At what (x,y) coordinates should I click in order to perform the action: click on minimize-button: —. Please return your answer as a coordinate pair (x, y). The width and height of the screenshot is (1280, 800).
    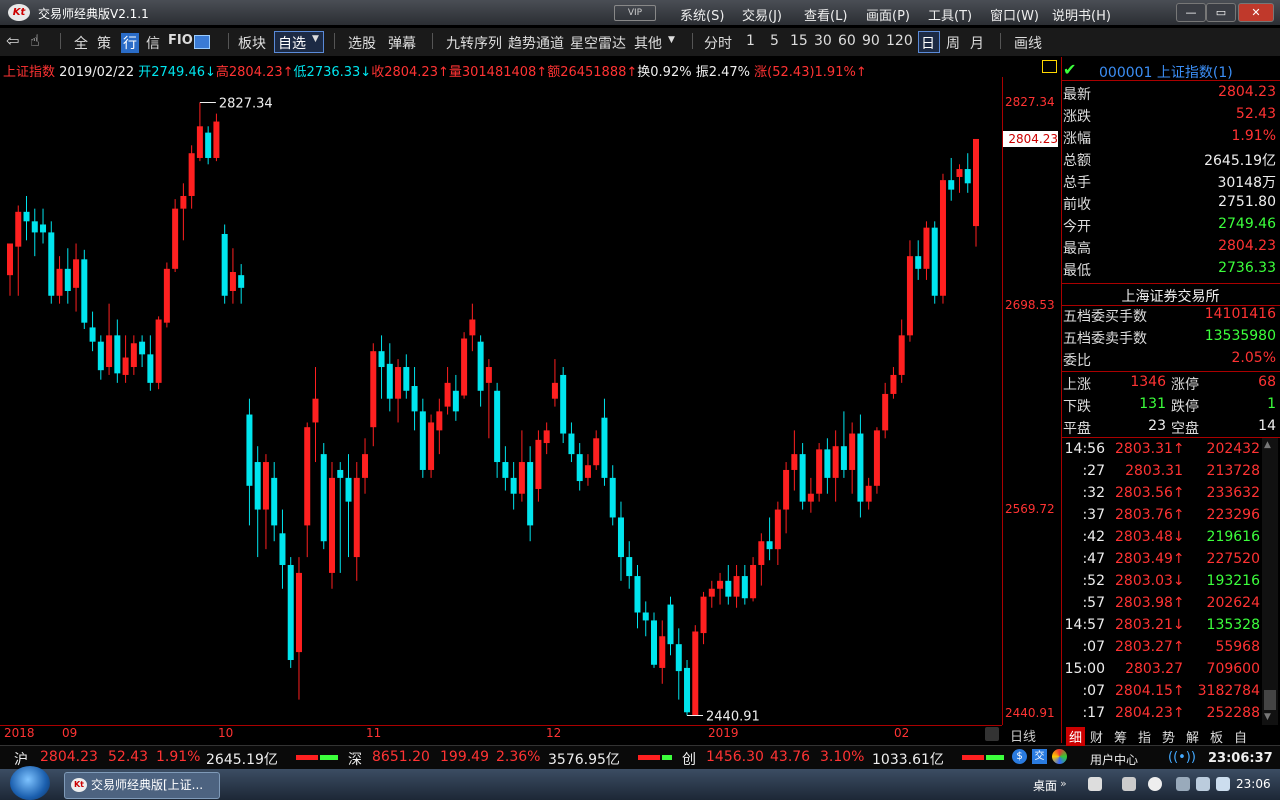
    Looking at the image, I should click on (1191, 12).